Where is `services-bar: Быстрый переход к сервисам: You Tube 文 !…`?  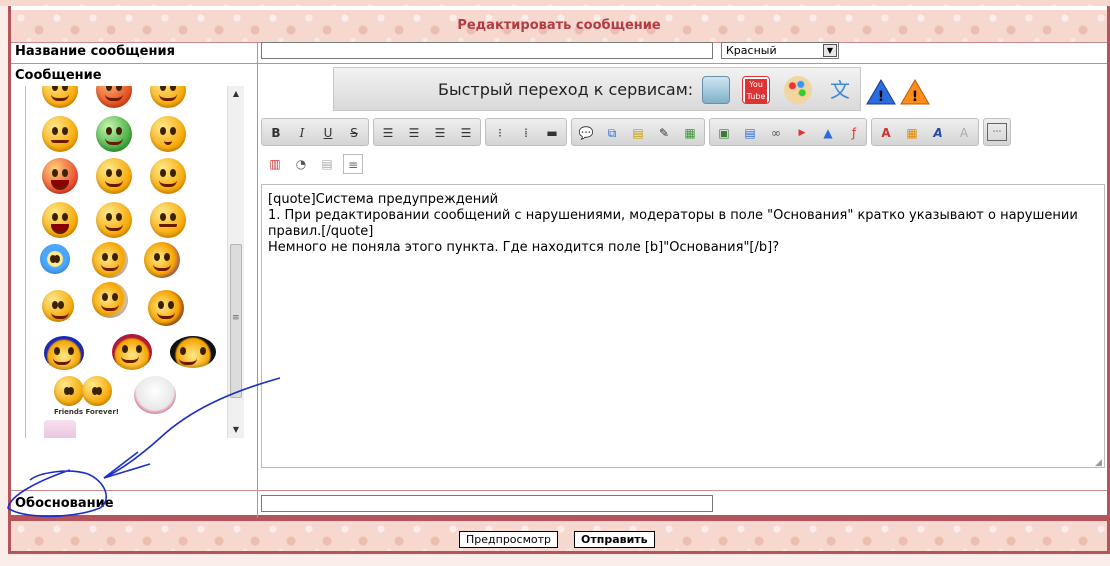
services-bar: Быстрый переход к сервисам: You Tube 文 !… is located at coordinates (631, 89).